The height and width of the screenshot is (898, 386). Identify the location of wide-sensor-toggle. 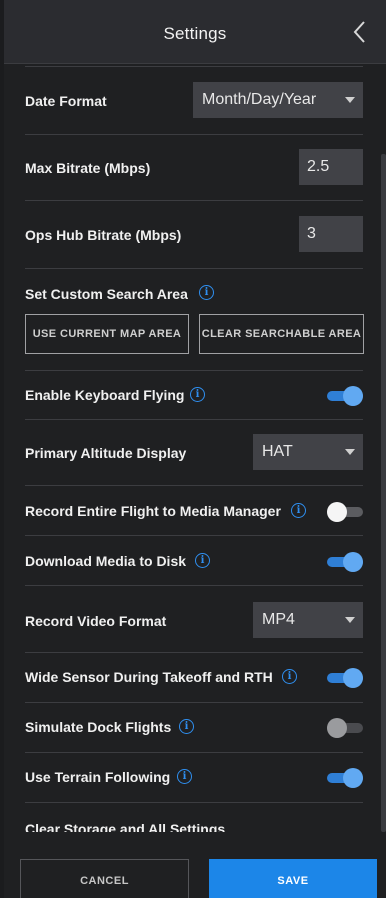
(345, 678).